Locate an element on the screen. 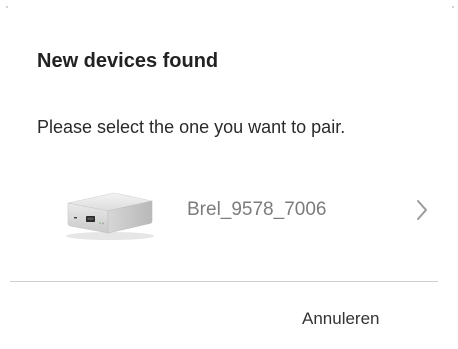 The width and height of the screenshot is (458, 349). dialog-subtitle: Please select the one you want to pair. is located at coordinates (191, 127).